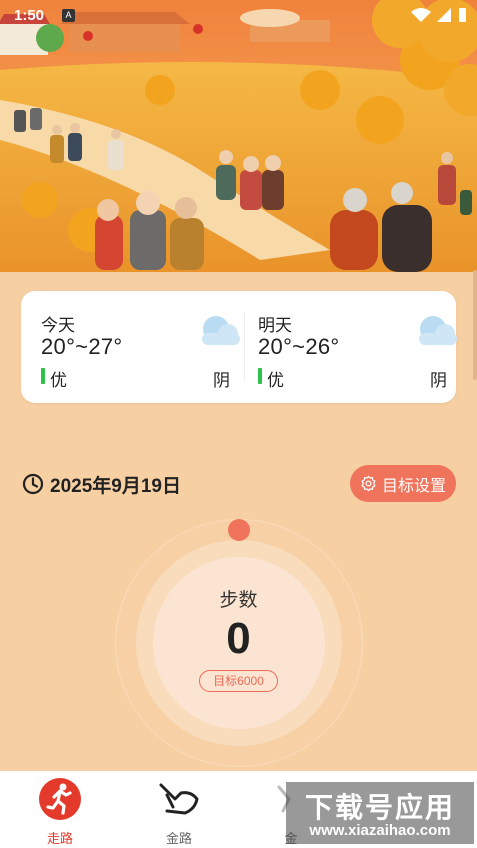  What do you see at coordinates (58, 325) in the screenshot?
I see `weather-day-label: 今天` at bounding box center [58, 325].